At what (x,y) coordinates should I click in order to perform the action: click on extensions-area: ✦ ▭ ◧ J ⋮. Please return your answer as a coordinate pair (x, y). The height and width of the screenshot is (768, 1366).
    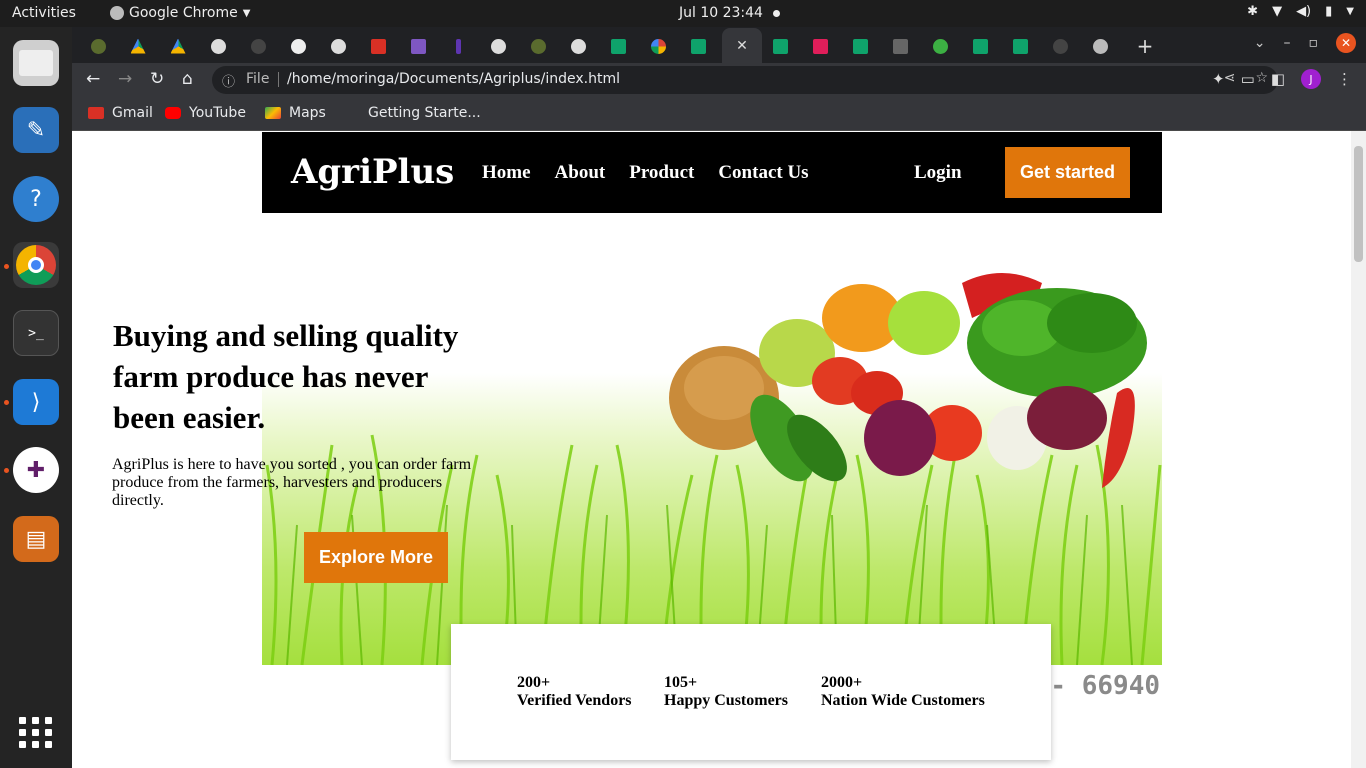
    Looking at the image, I should click on (1282, 79).